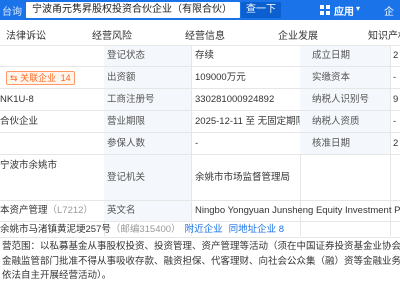 Image resolution: width=400 pixels, height=300 pixels. I want to click on table-row: ⇆ 关联企业 14 出资额 109000万元 实缴资本 -, so click(200, 78).